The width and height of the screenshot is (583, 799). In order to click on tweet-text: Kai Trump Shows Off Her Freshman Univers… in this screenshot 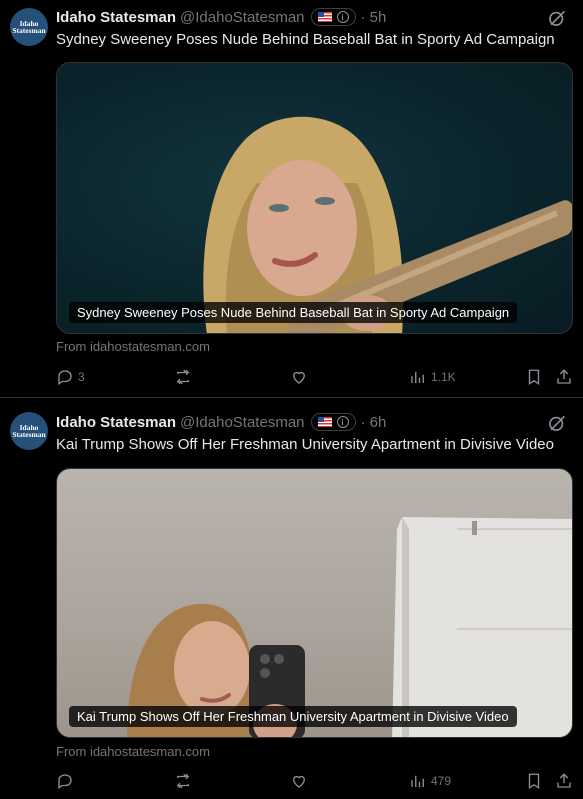, I will do `click(305, 444)`.